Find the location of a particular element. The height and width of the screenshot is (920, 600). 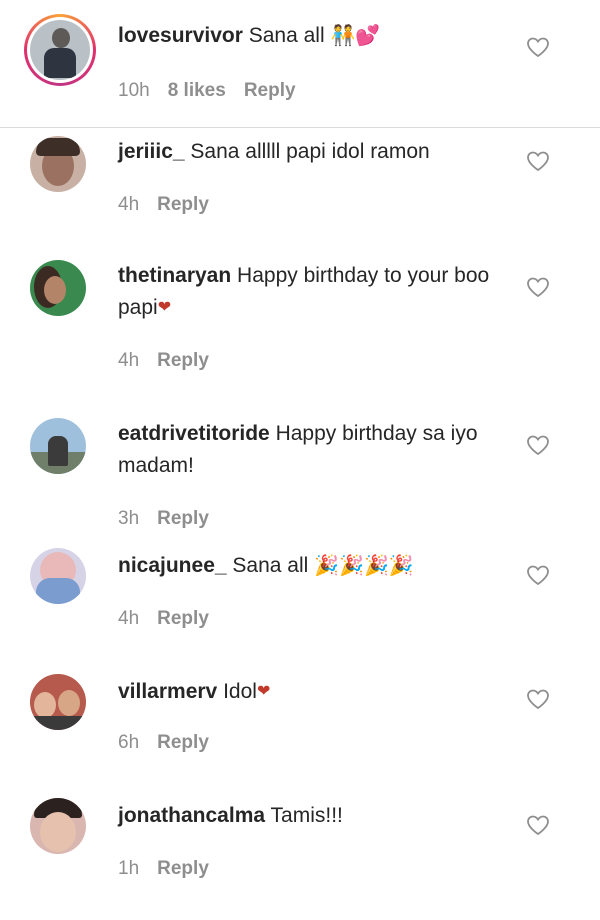

comment-text: jonathancalma Tamis!!! is located at coordinates (314, 816).